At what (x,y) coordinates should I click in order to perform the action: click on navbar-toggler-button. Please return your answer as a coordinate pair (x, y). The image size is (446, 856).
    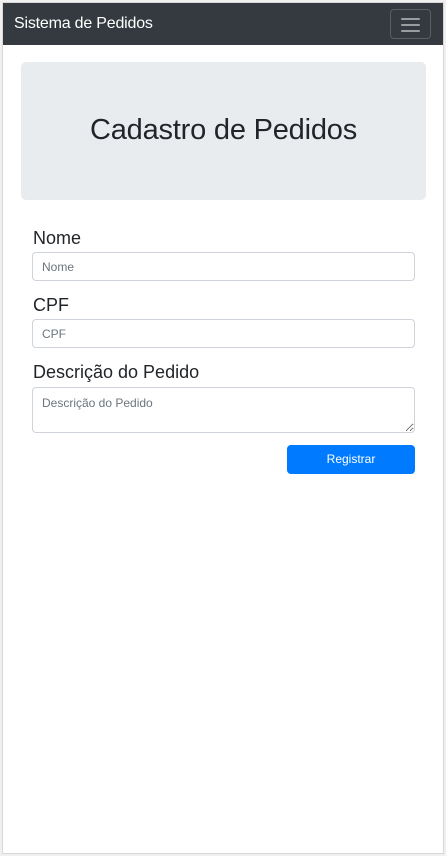
    Looking at the image, I should click on (410, 24).